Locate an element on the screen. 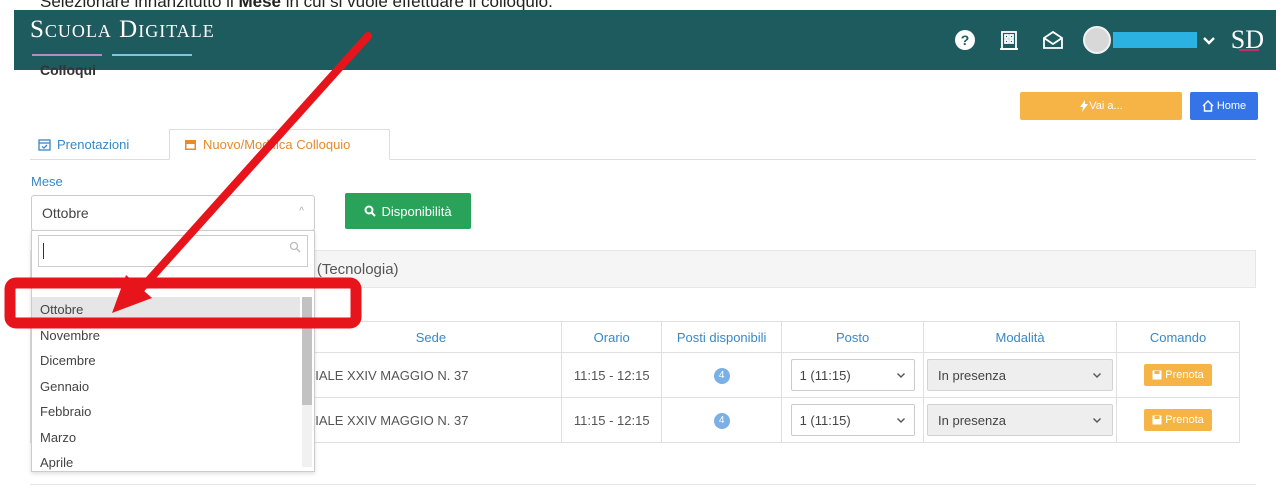 The height and width of the screenshot is (490, 1276). tab-prenotazioni: Prenotazioni is located at coordinates (83, 144).